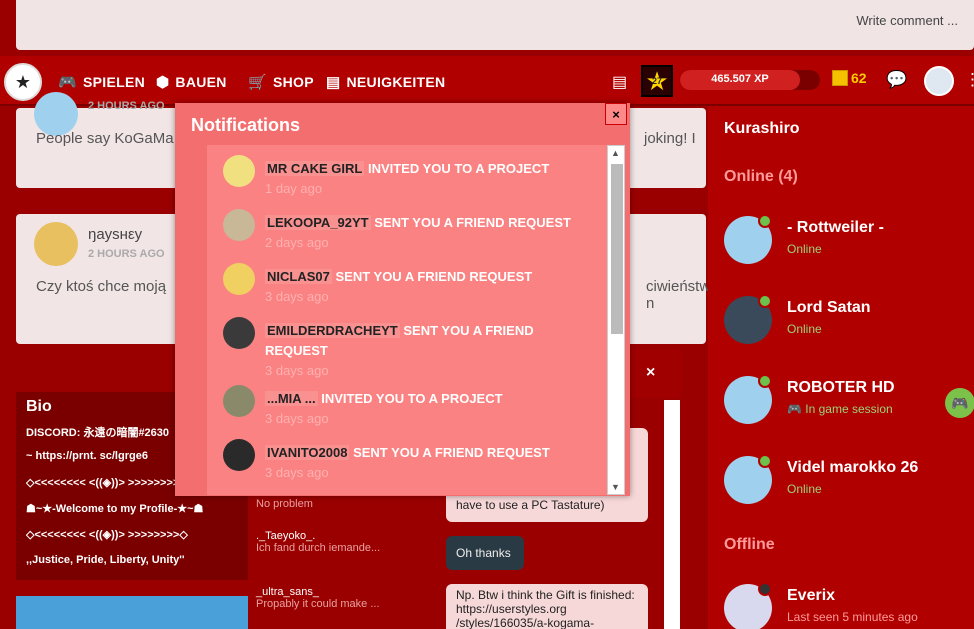  I want to click on friend-item: ROBOTER HD 🎮 In game session, so click(849, 405).